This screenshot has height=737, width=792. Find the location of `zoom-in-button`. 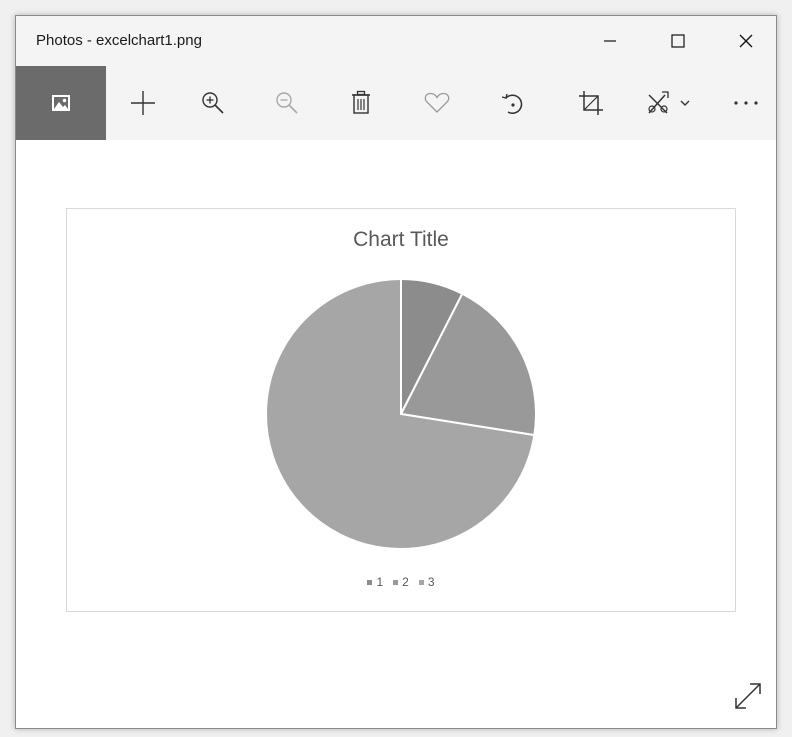

zoom-in-button is located at coordinates (213, 103).